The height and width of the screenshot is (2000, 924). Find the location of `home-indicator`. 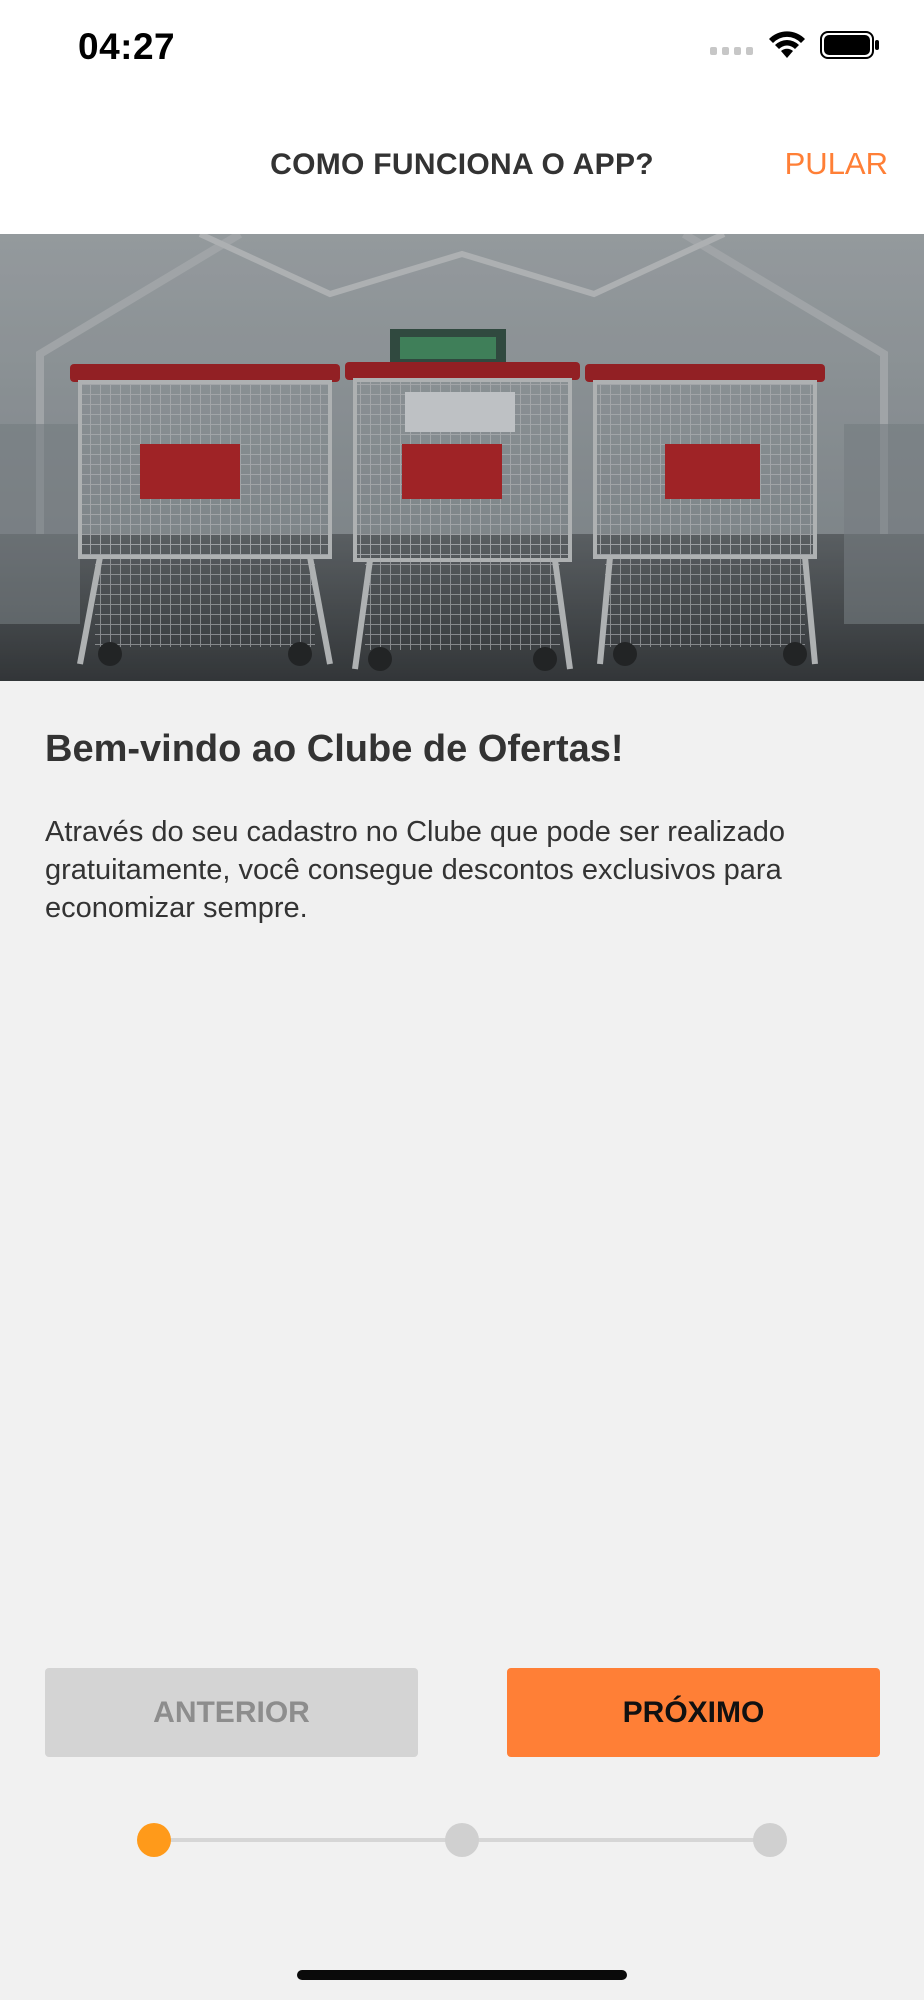

home-indicator is located at coordinates (462, 1975).